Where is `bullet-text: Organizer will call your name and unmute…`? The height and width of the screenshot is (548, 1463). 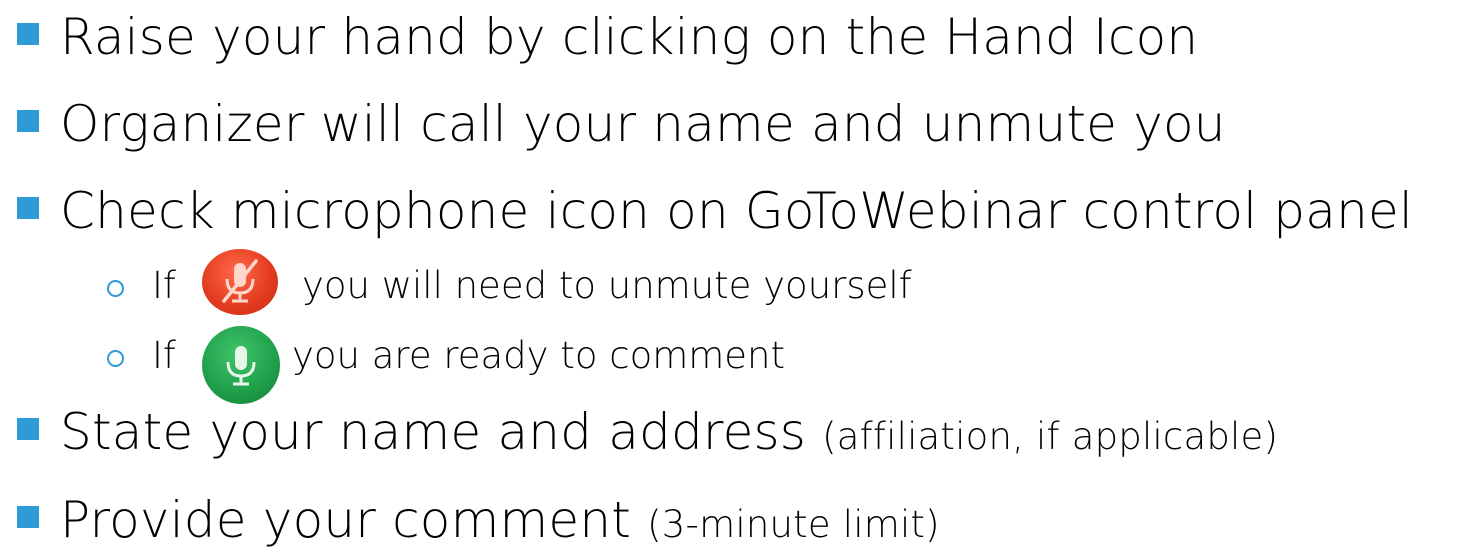
bullet-text: Organizer will call your name and unmute… is located at coordinates (643, 124).